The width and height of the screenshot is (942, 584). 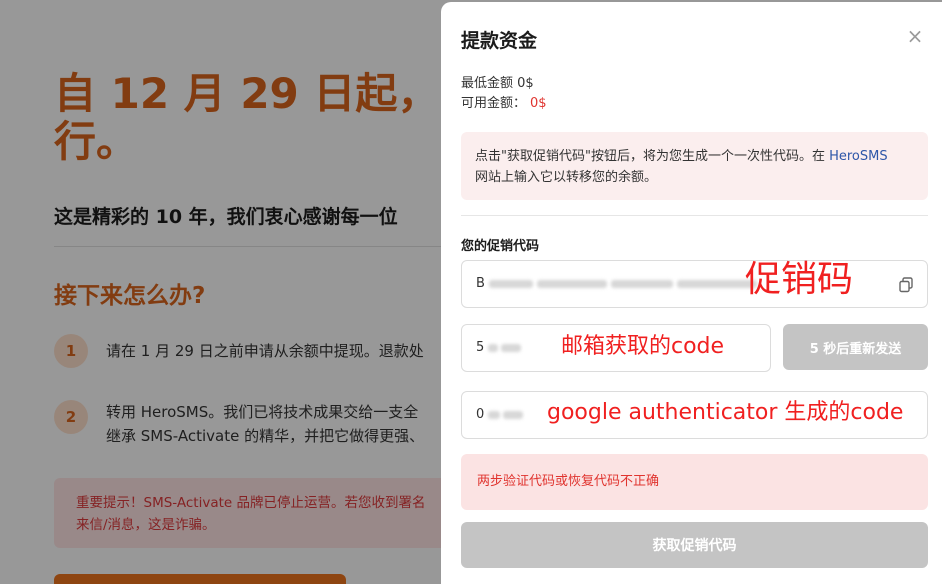 What do you see at coordinates (497, 83) in the screenshot?
I see `min-amount: 最低金额 0$` at bounding box center [497, 83].